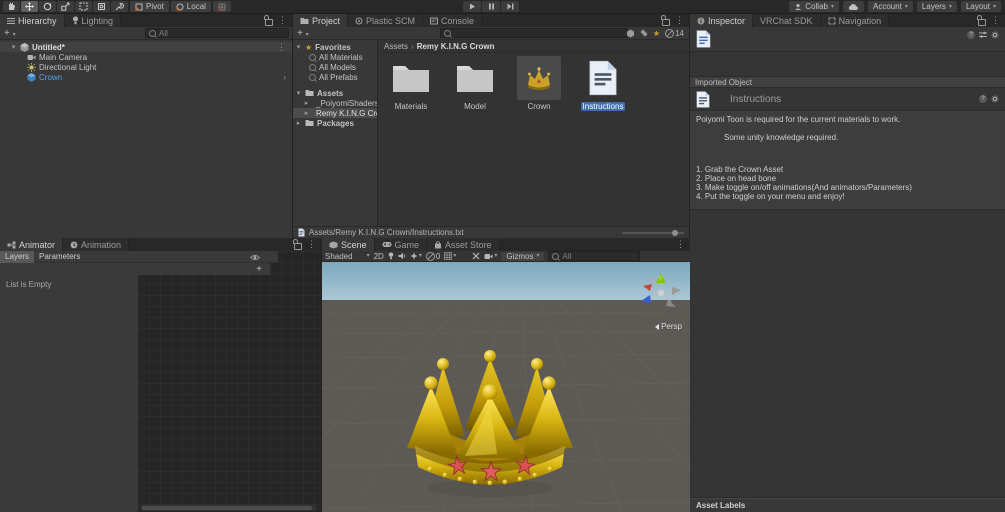 The image size is (1005, 512). Describe the element at coordinates (11, 6) in the screenshot. I see `hand-tool-icon` at that location.